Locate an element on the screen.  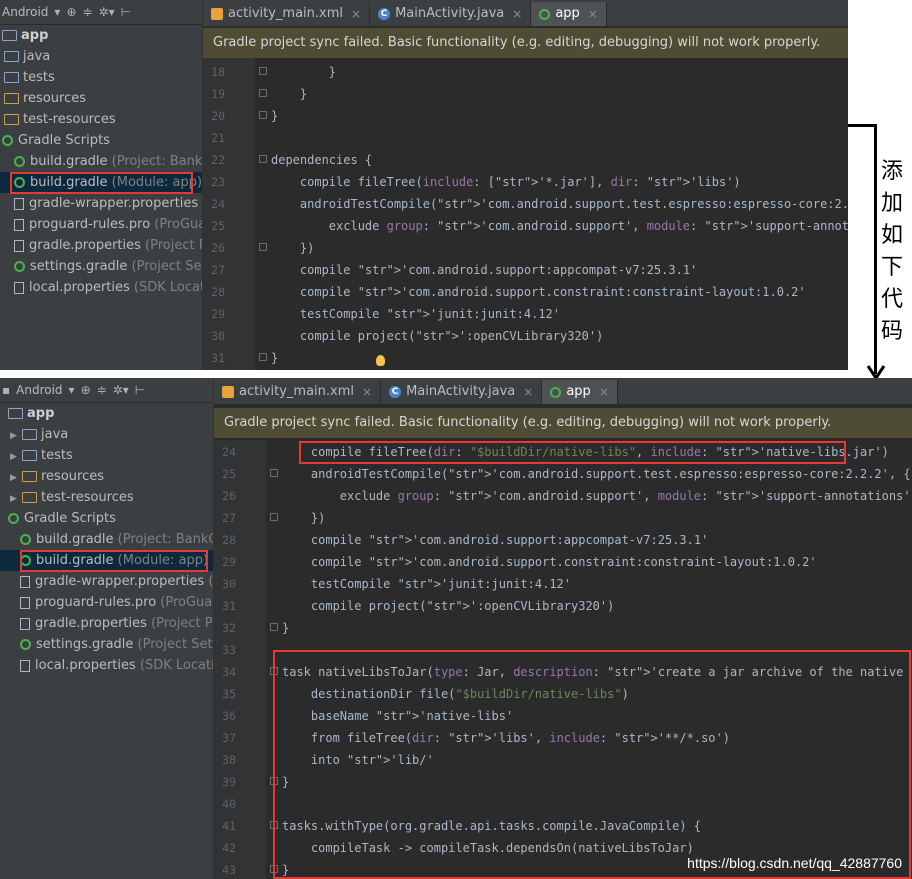
tree-item-hint: (SDK Locatio is located at coordinates (174, 665).